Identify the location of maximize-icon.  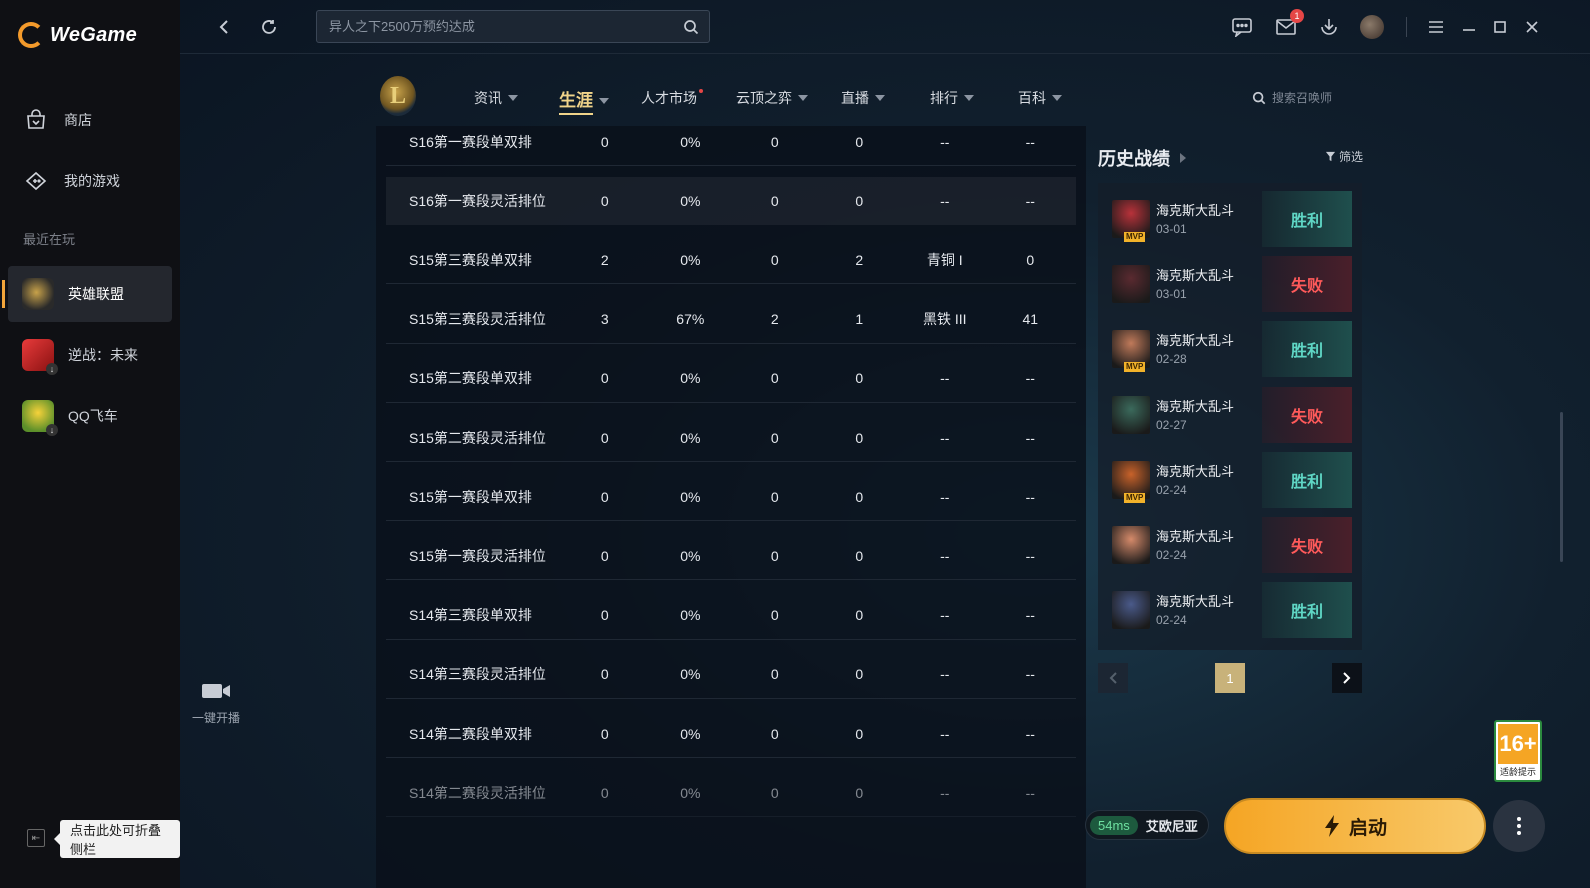
(1500, 27).